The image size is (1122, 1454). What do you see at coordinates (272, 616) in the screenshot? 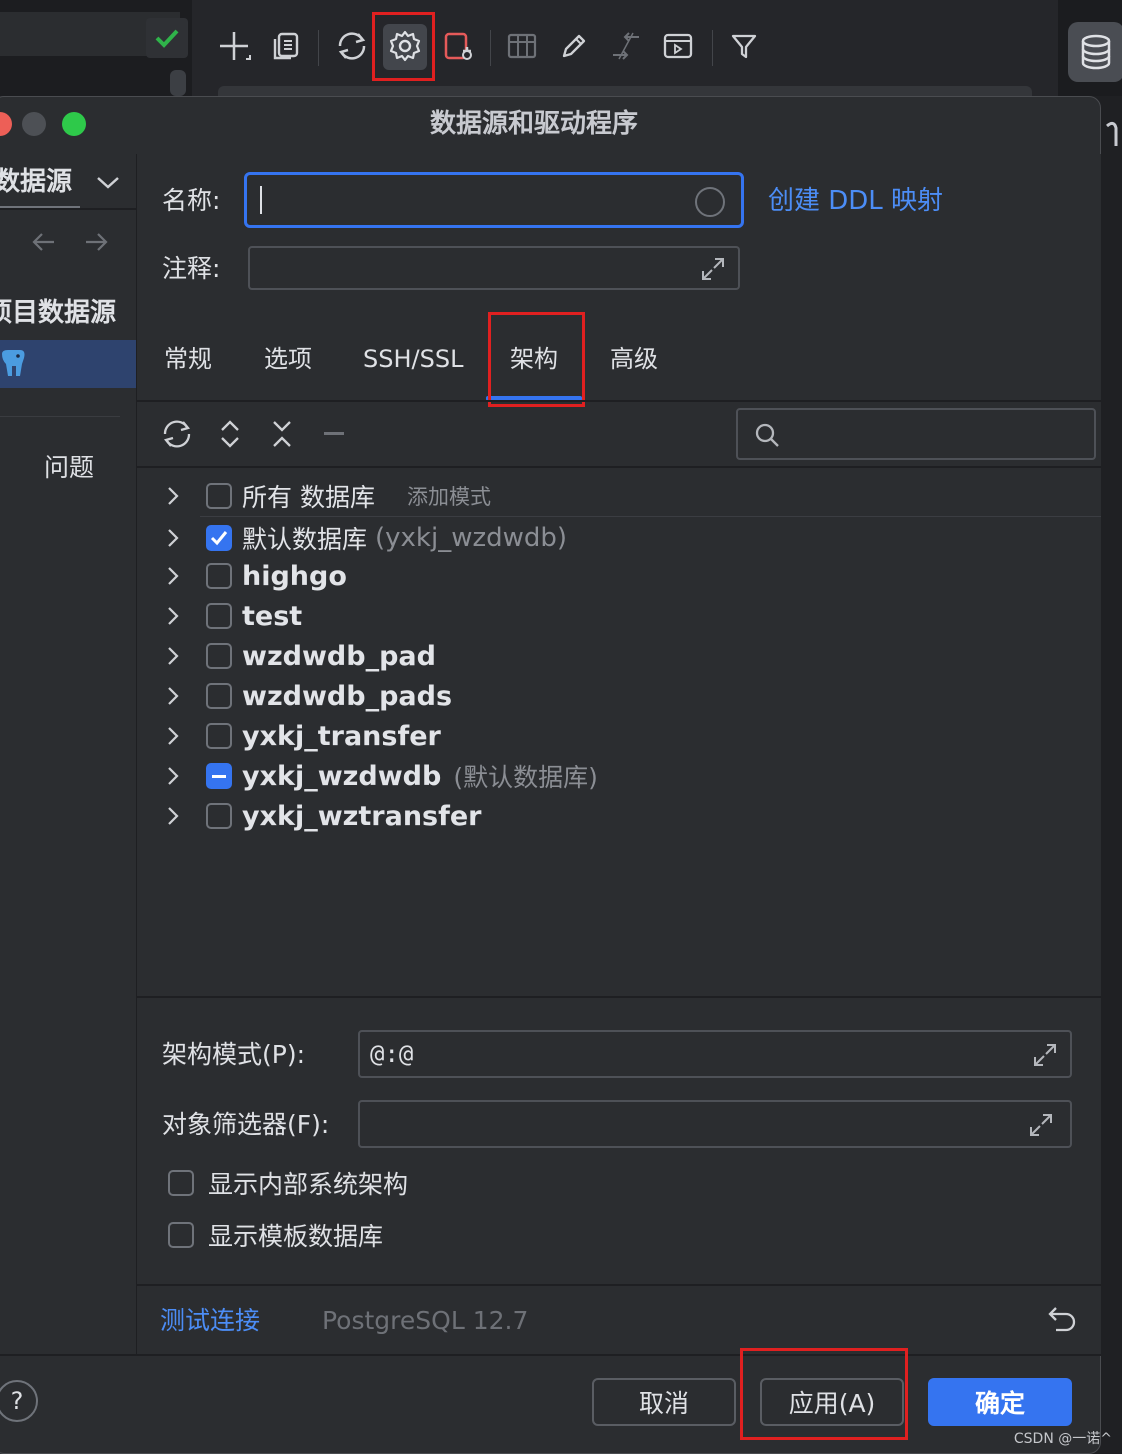
I see `schema-name: test` at bounding box center [272, 616].